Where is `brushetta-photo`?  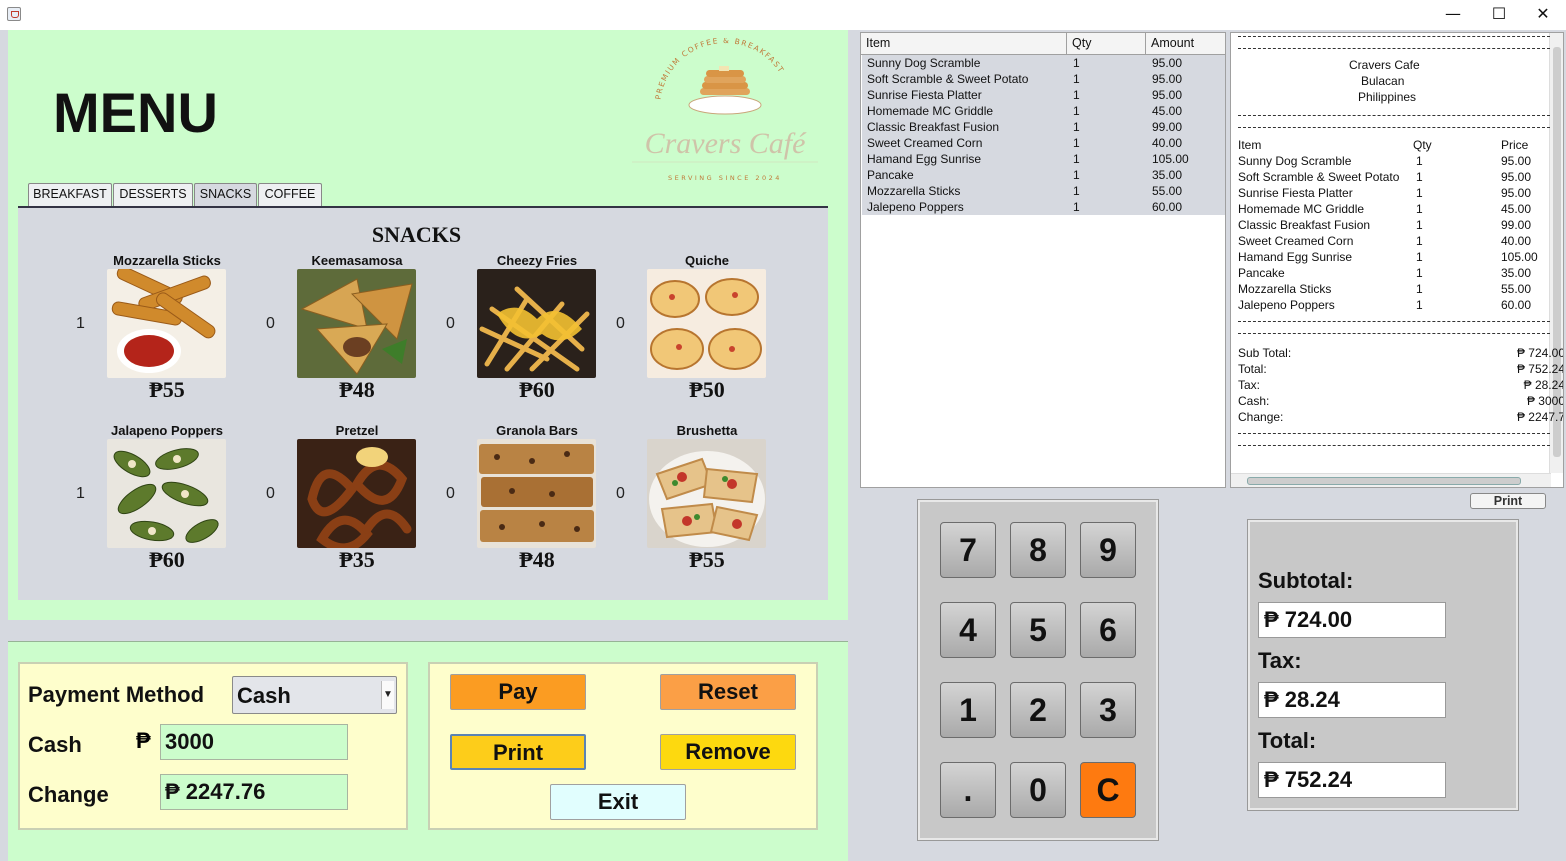
brushetta-photo is located at coordinates (706, 493).